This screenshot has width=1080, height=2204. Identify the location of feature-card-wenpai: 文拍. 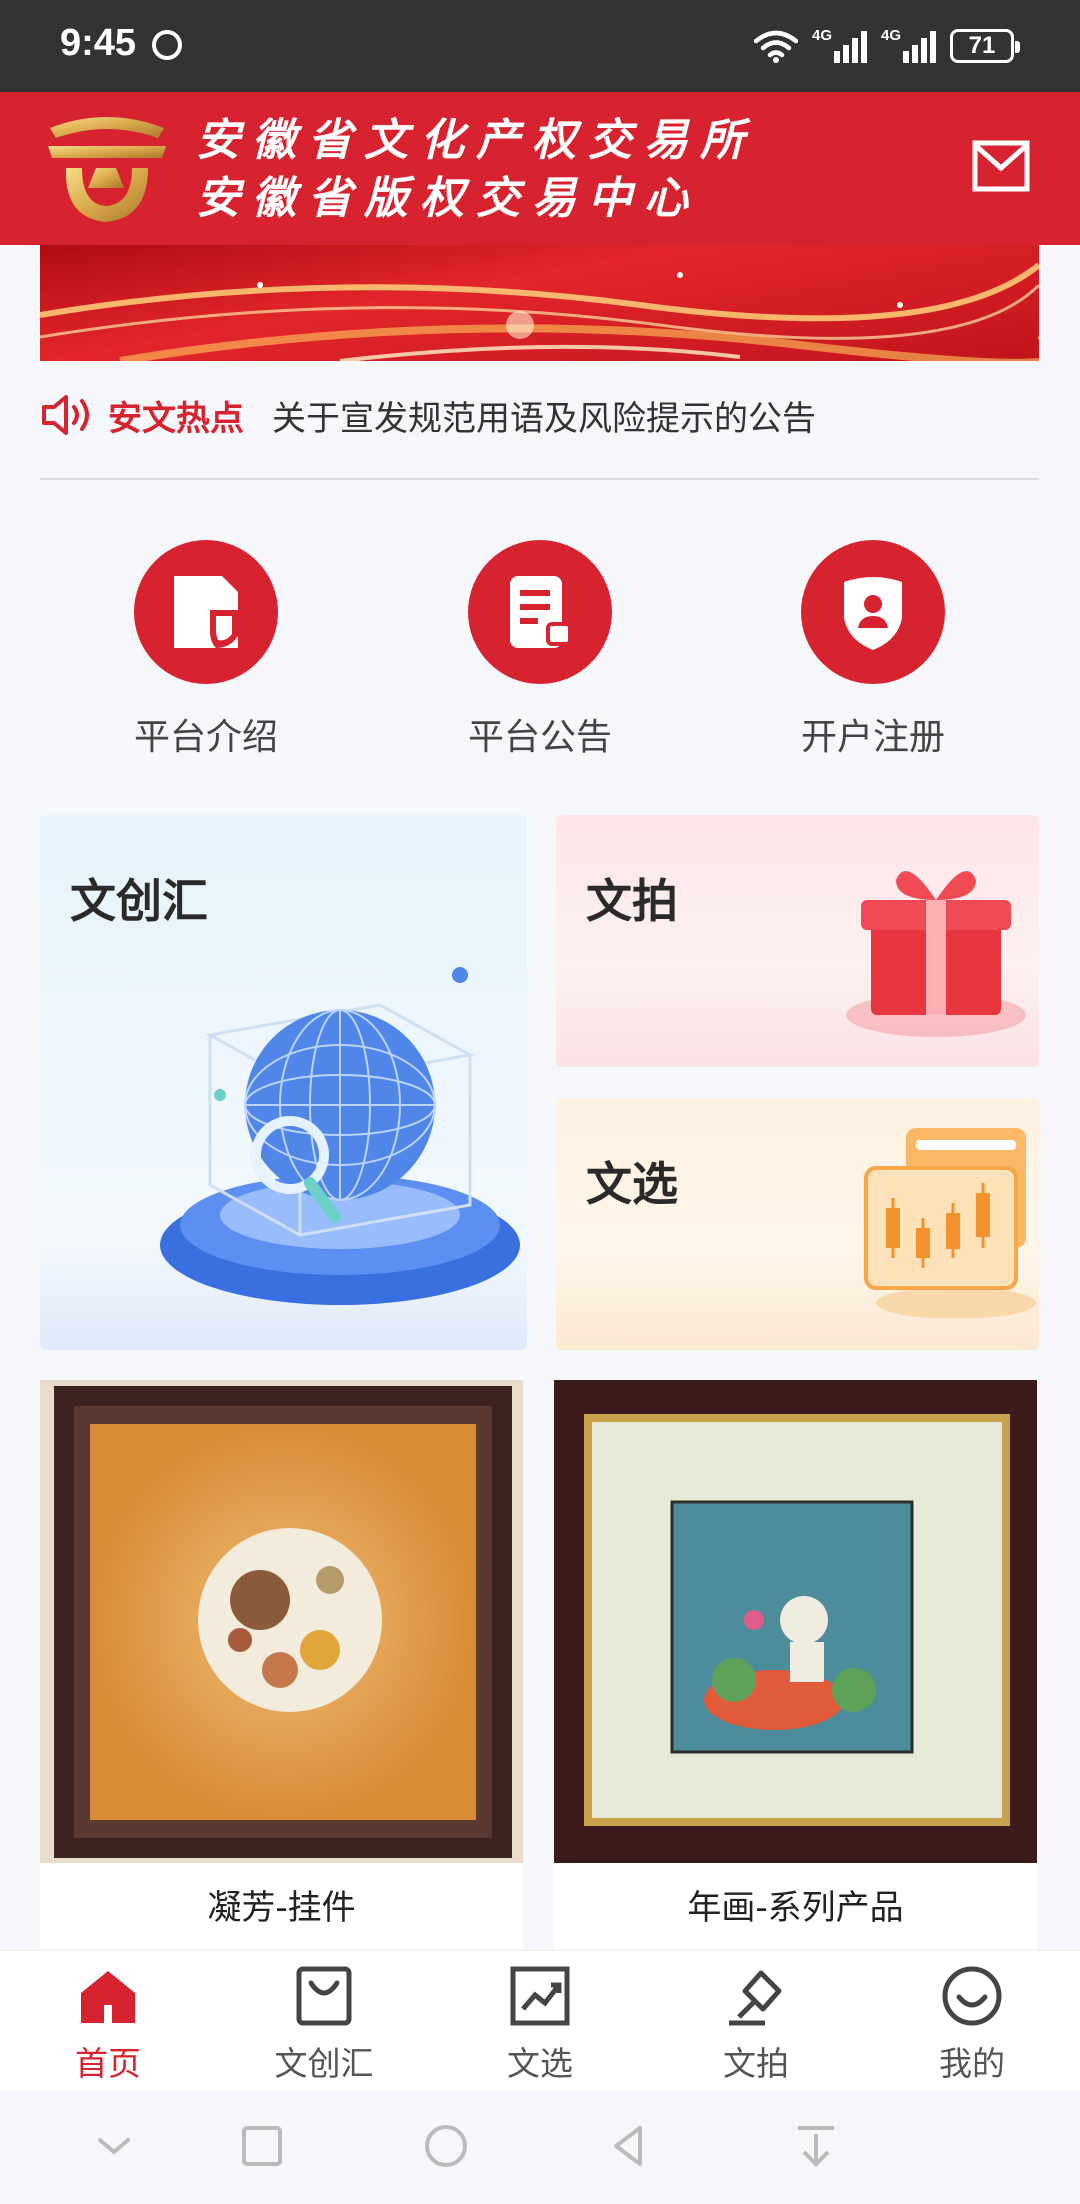
(797, 941).